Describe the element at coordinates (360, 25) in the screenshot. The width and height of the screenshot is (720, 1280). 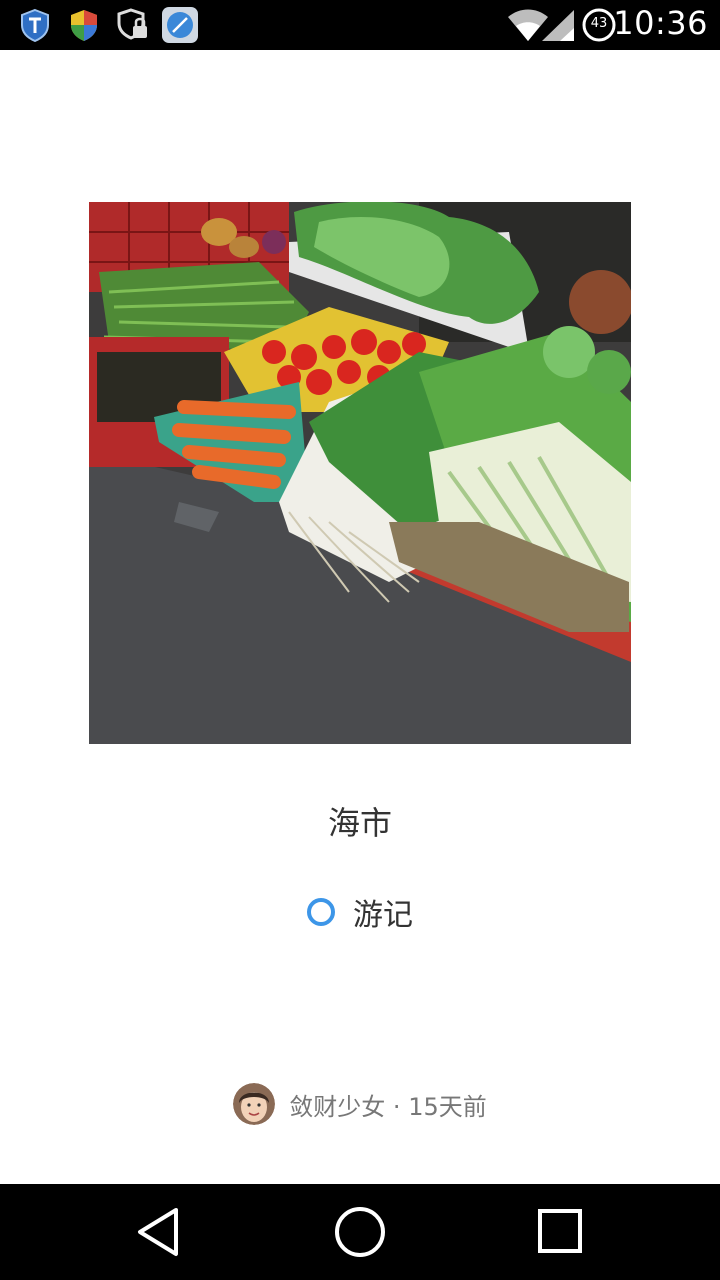
I see `status-bar: 43 10:36` at that location.